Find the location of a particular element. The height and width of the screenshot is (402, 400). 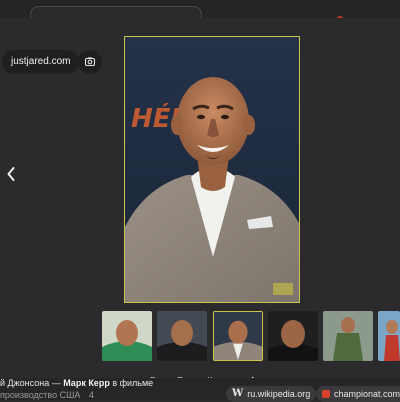

thumbnail-strip is located at coordinates (251, 336).